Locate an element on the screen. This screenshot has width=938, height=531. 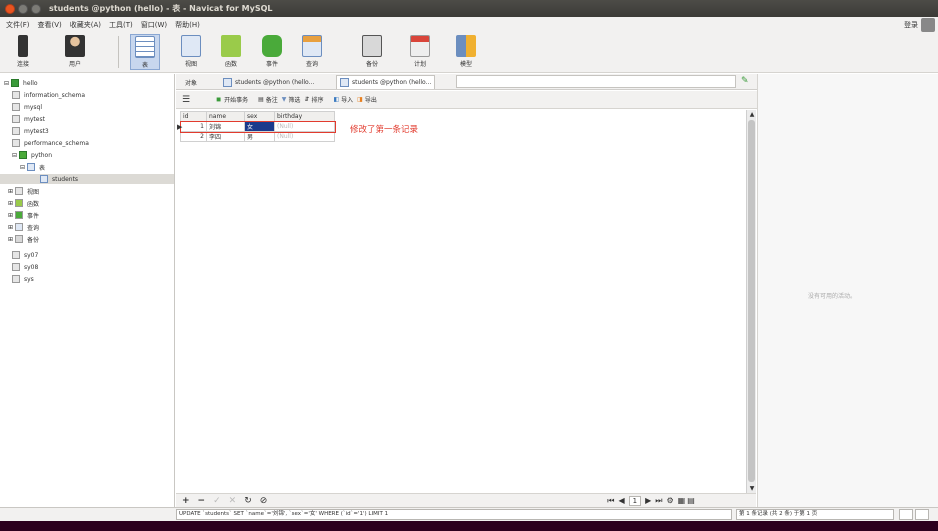
apply-icon: ✓ is located at coordinates (217, 501).